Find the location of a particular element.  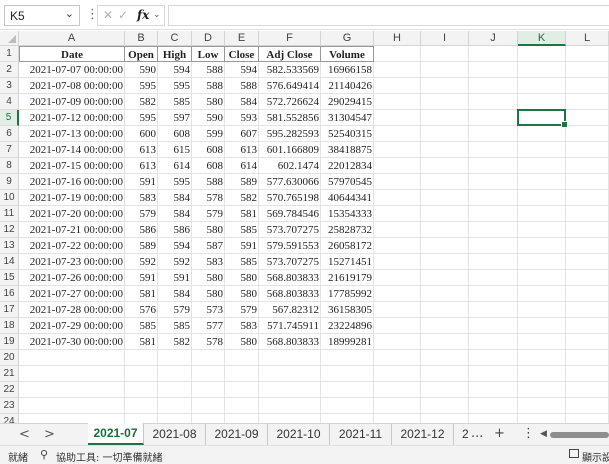

row-header-22: 22 is located at coordinates (9, 390).